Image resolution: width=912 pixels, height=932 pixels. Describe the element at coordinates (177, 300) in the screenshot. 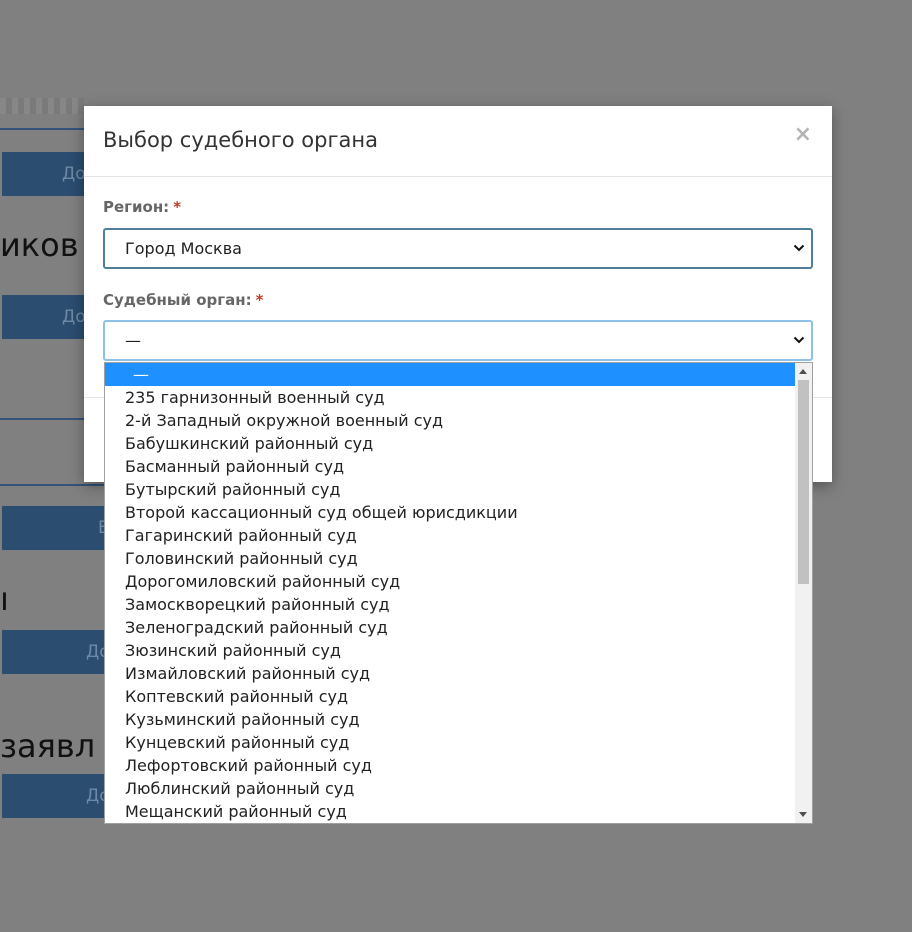

I see `court-label-text: Судебный орган:` at that location.